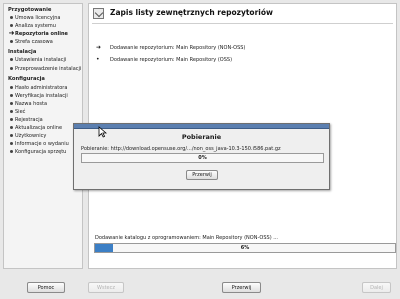 This screenshot has width=400, height=299. What do you see at coordinates (20, 111) in the screenshot?
I see `sidebar-item-label: Sieć` at bounding box center [20, 111].